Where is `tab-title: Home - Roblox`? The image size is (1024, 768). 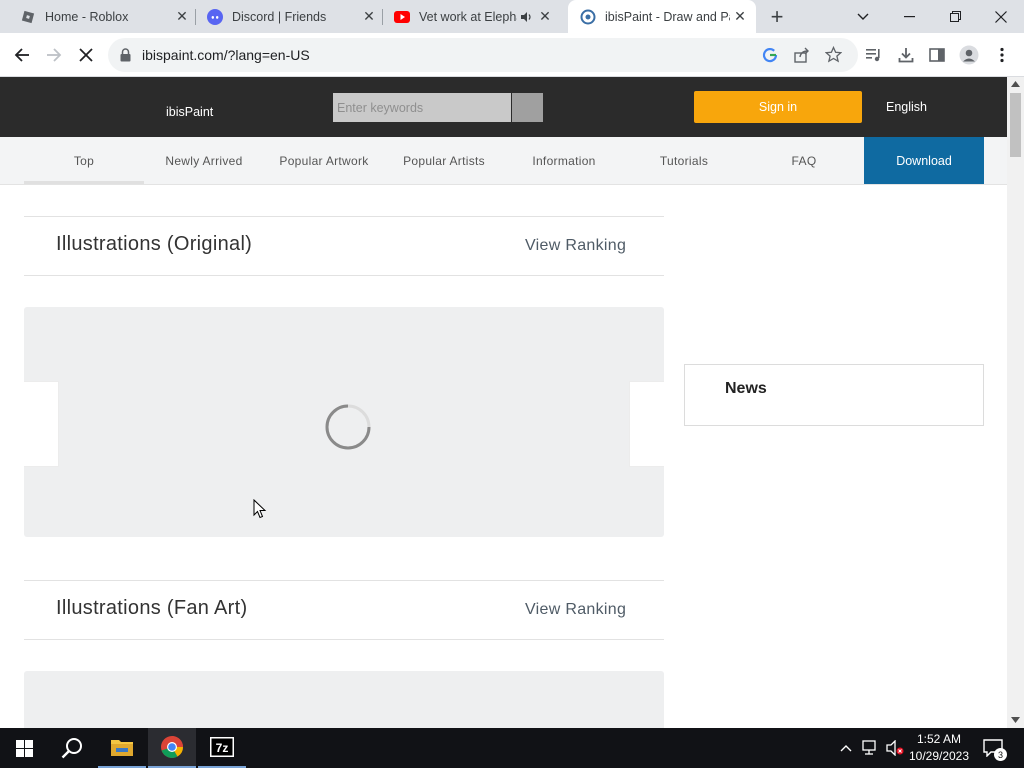 tab-title: Home - Roblox is located at coordinates (87, 16).